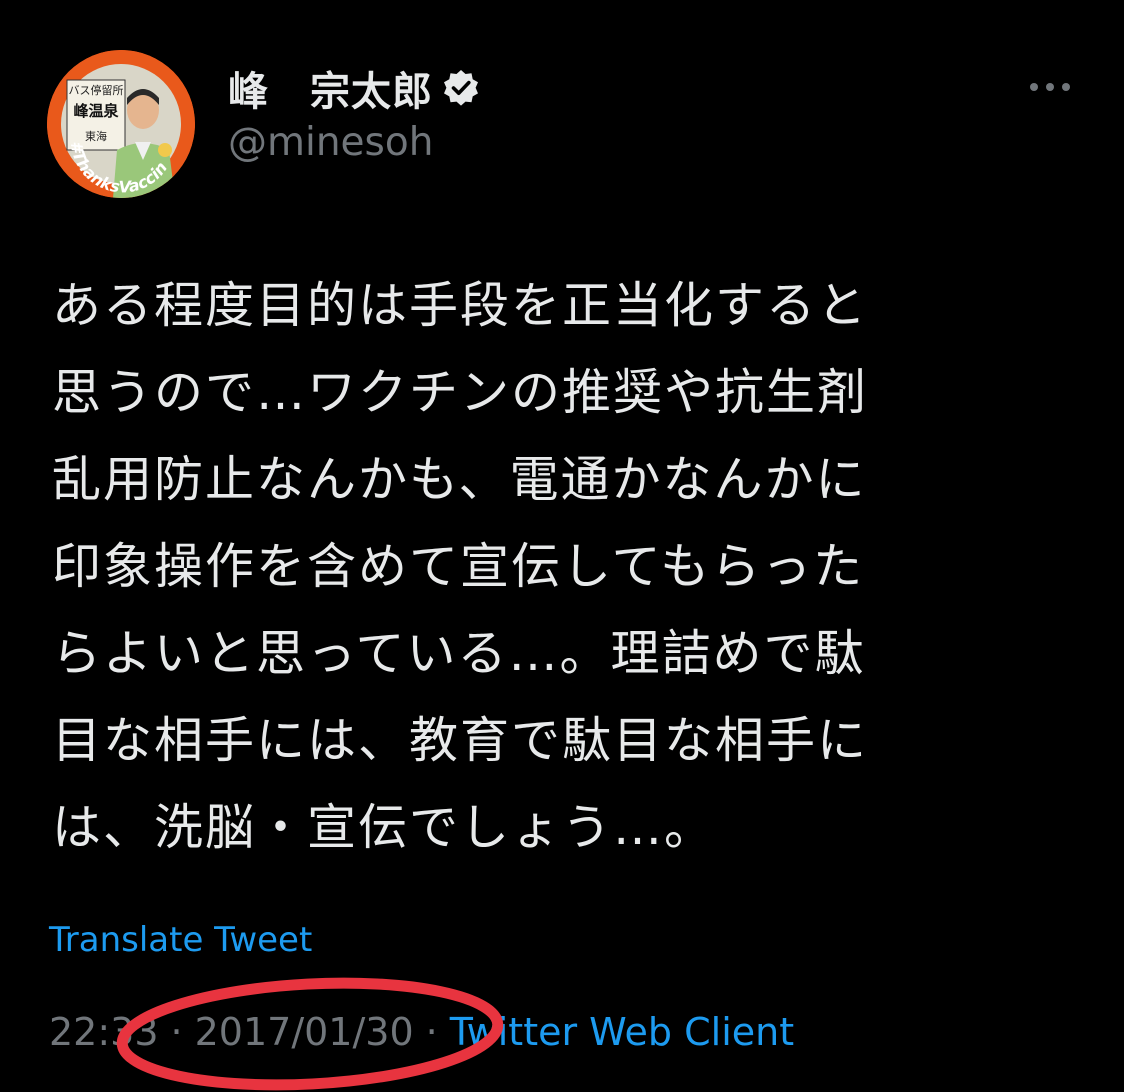 The image size is (1124, 1092). Describe the element at coordinates (460, 740) in the screenshot. I see `tweet-line: 目な相手には、教育で駄目な相手に` at that location.